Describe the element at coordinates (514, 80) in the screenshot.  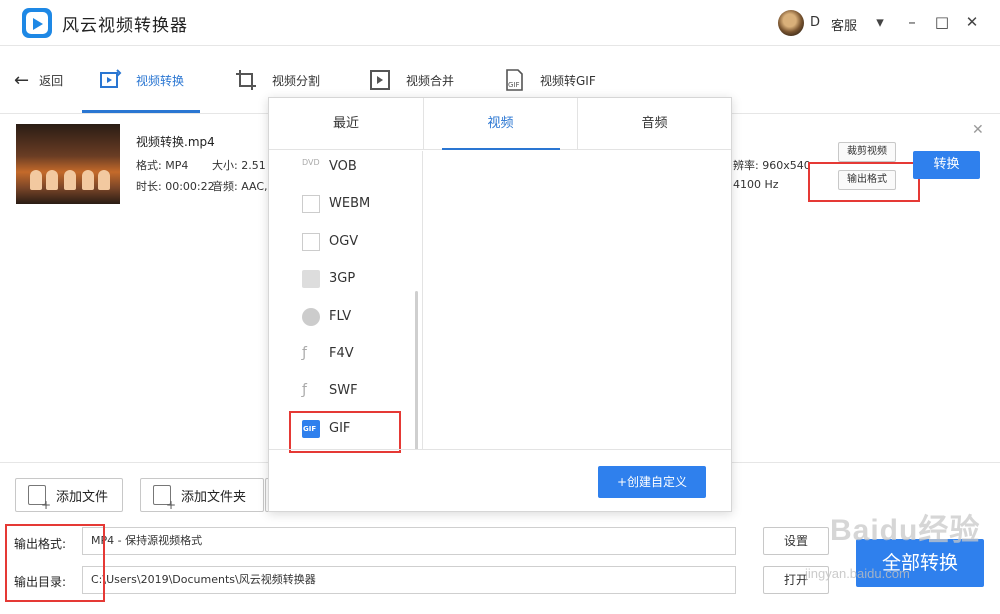
I see `gif-icon: GIF` at that location.